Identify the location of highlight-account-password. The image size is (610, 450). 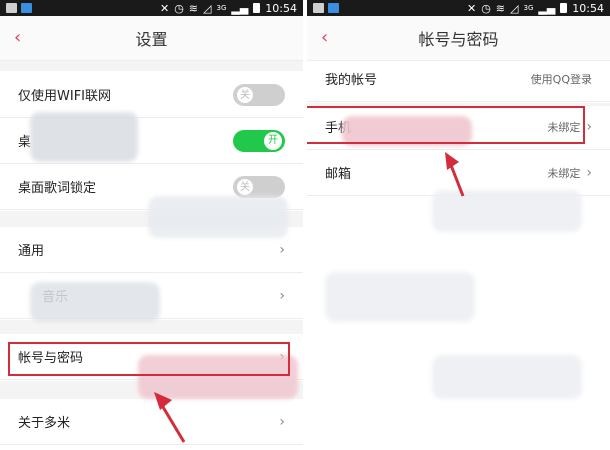
(149, 359).